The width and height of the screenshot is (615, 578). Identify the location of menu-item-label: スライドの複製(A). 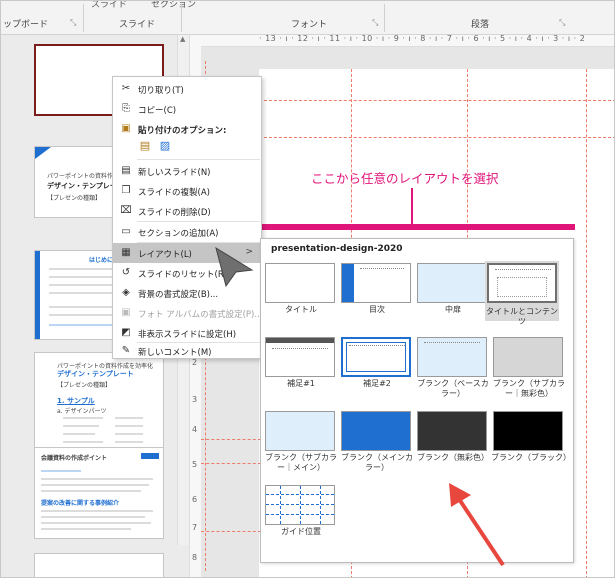
(174, 193).